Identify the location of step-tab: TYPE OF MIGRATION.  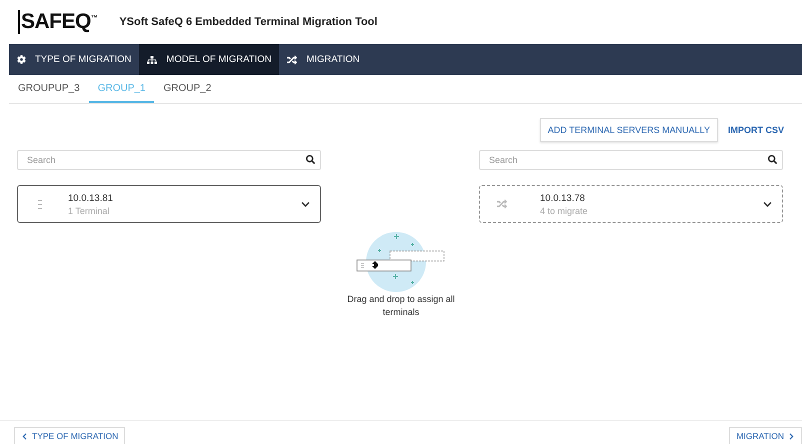
(74, 59).